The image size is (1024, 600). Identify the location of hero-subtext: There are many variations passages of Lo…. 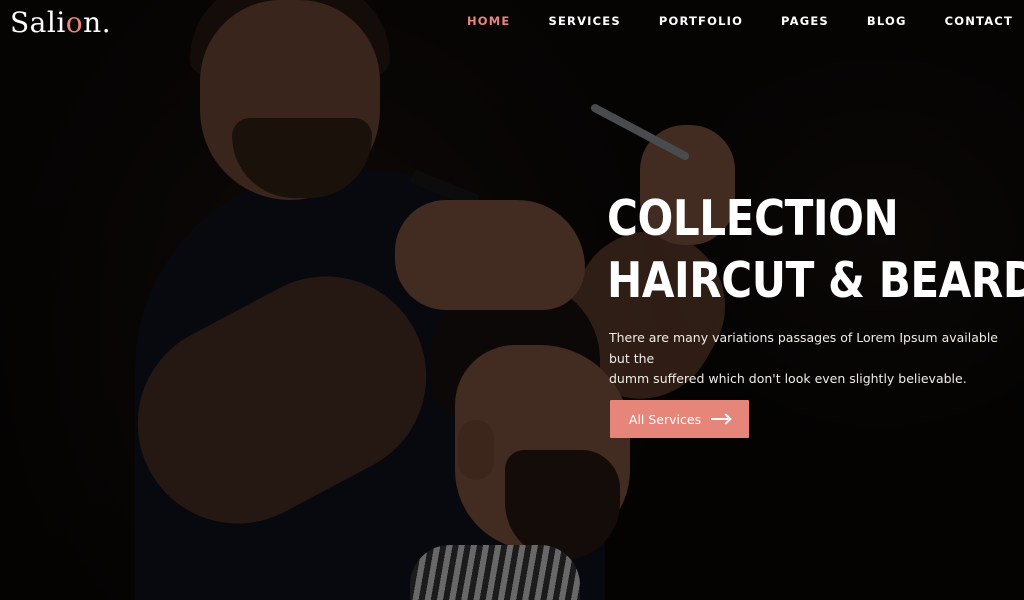
(814, 359).